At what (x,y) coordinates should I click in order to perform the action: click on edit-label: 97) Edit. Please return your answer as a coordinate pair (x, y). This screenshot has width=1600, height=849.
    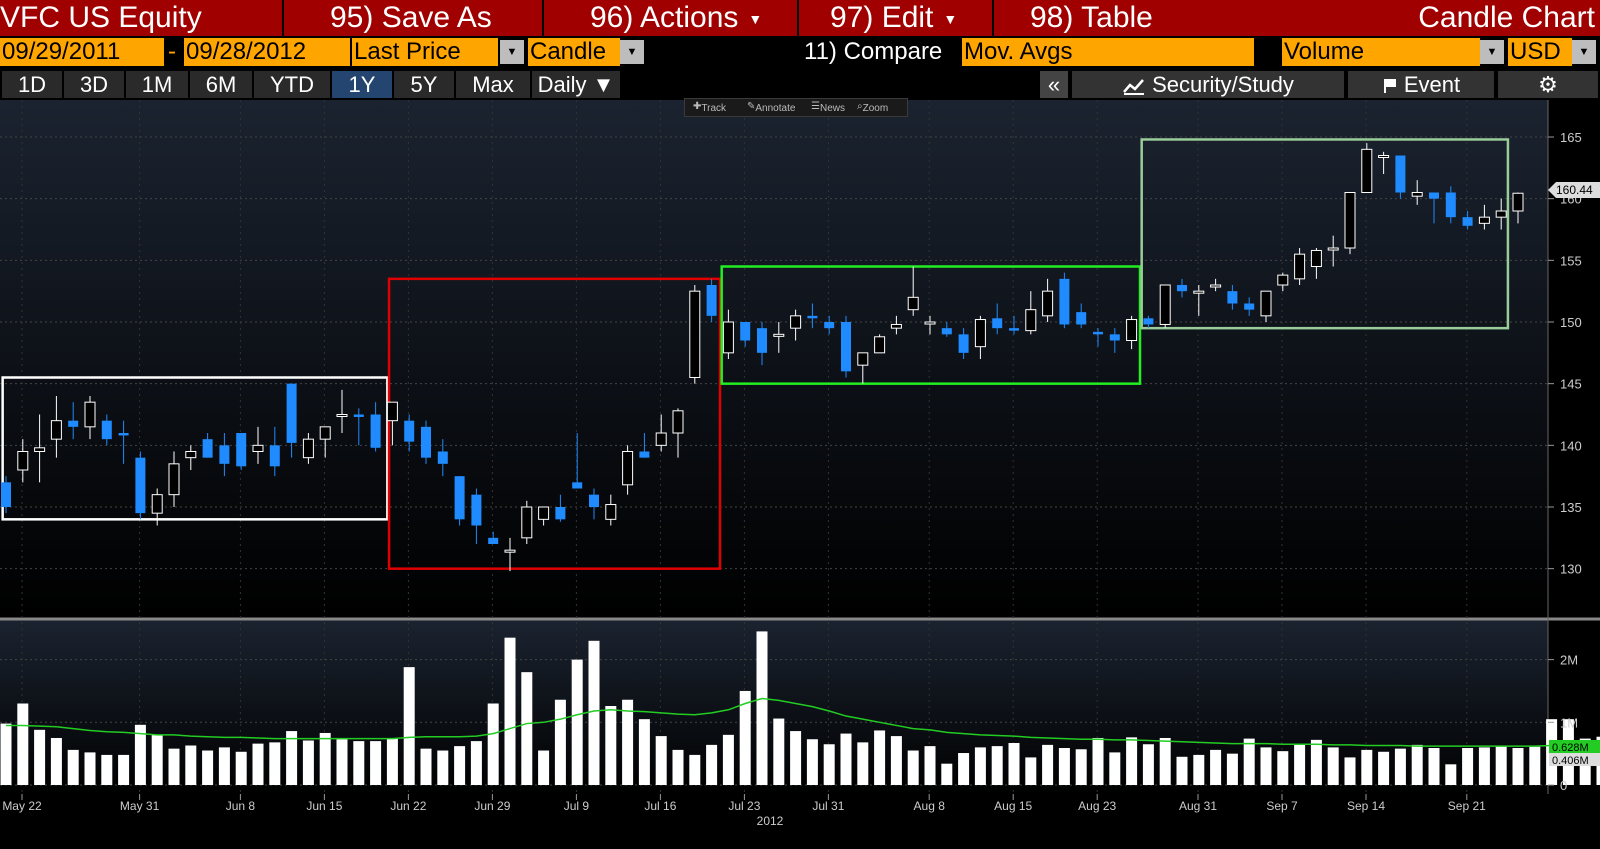
    Looking at the image, I should click on (882, 17).